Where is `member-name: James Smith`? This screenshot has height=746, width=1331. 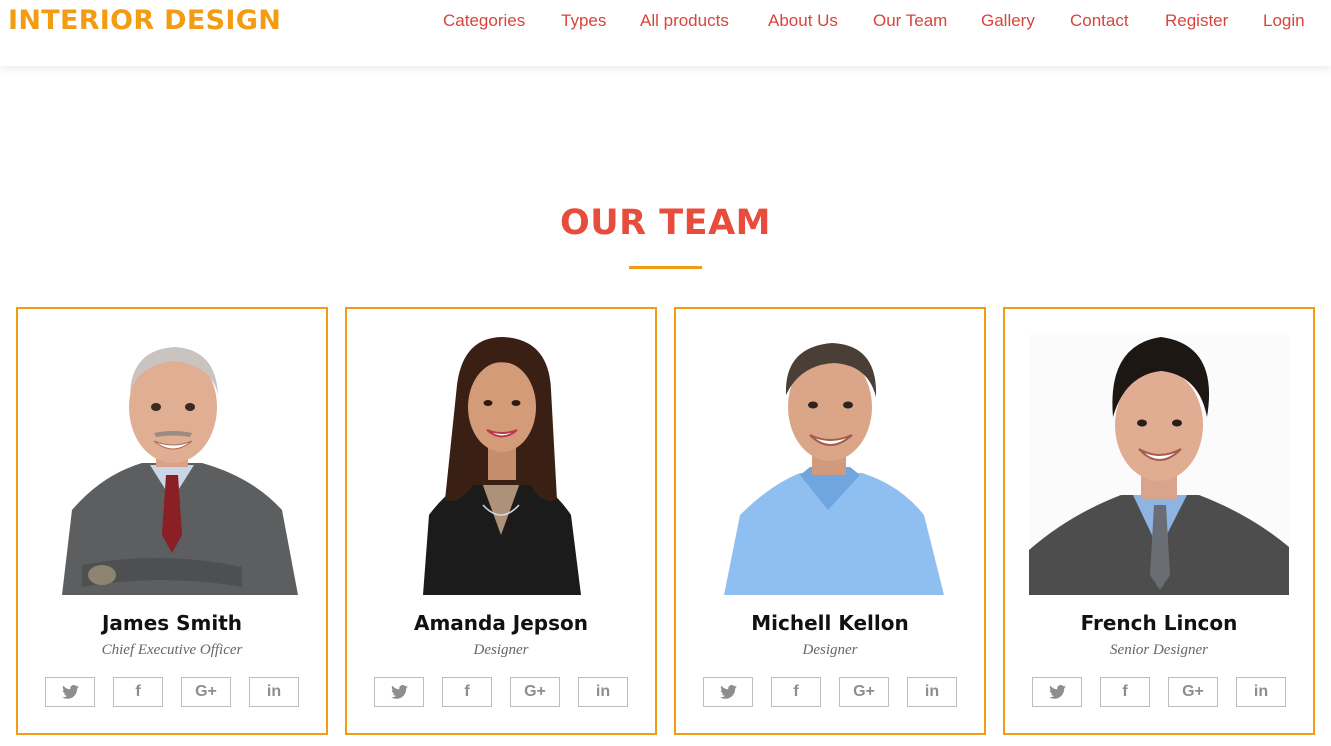
member-name: James Smith is located at coordinates (172, 623).